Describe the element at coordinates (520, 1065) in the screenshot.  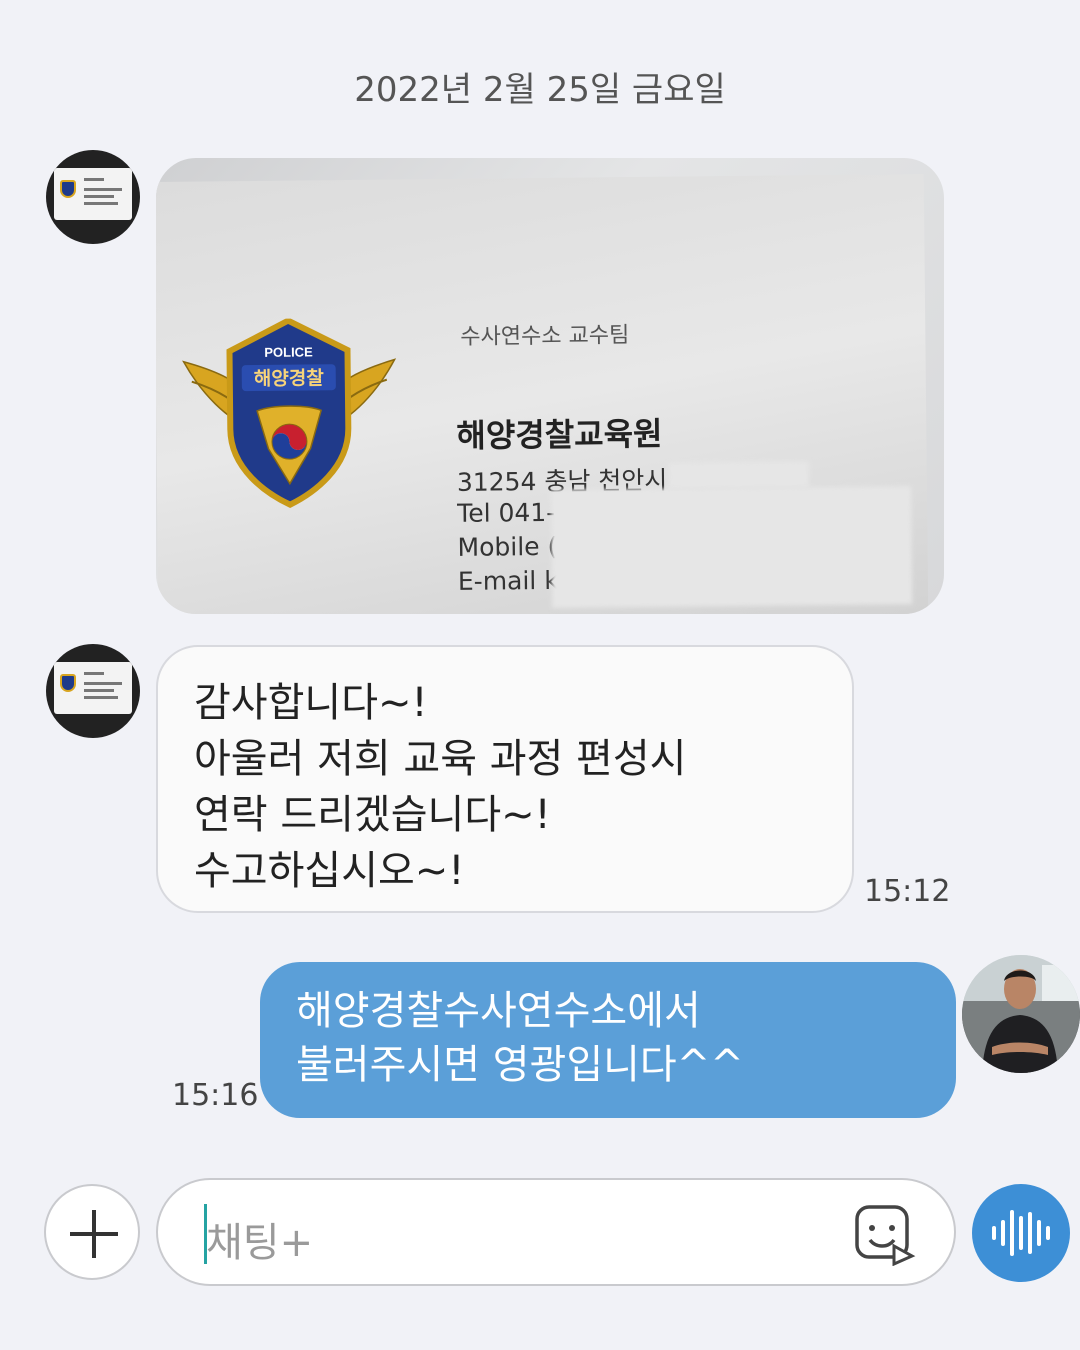
I see `message-line: 불러주시면 영광입니다^^` at that location.